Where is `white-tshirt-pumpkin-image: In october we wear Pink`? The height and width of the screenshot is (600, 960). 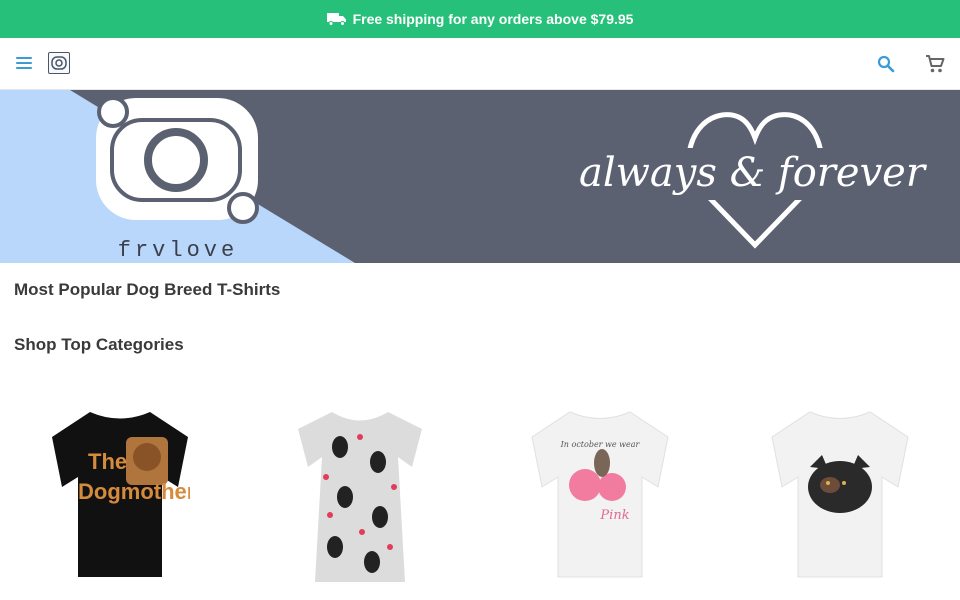 white-tshirt-pumpkin-image: In october we wear Pink is located at coordinates (600, 494).